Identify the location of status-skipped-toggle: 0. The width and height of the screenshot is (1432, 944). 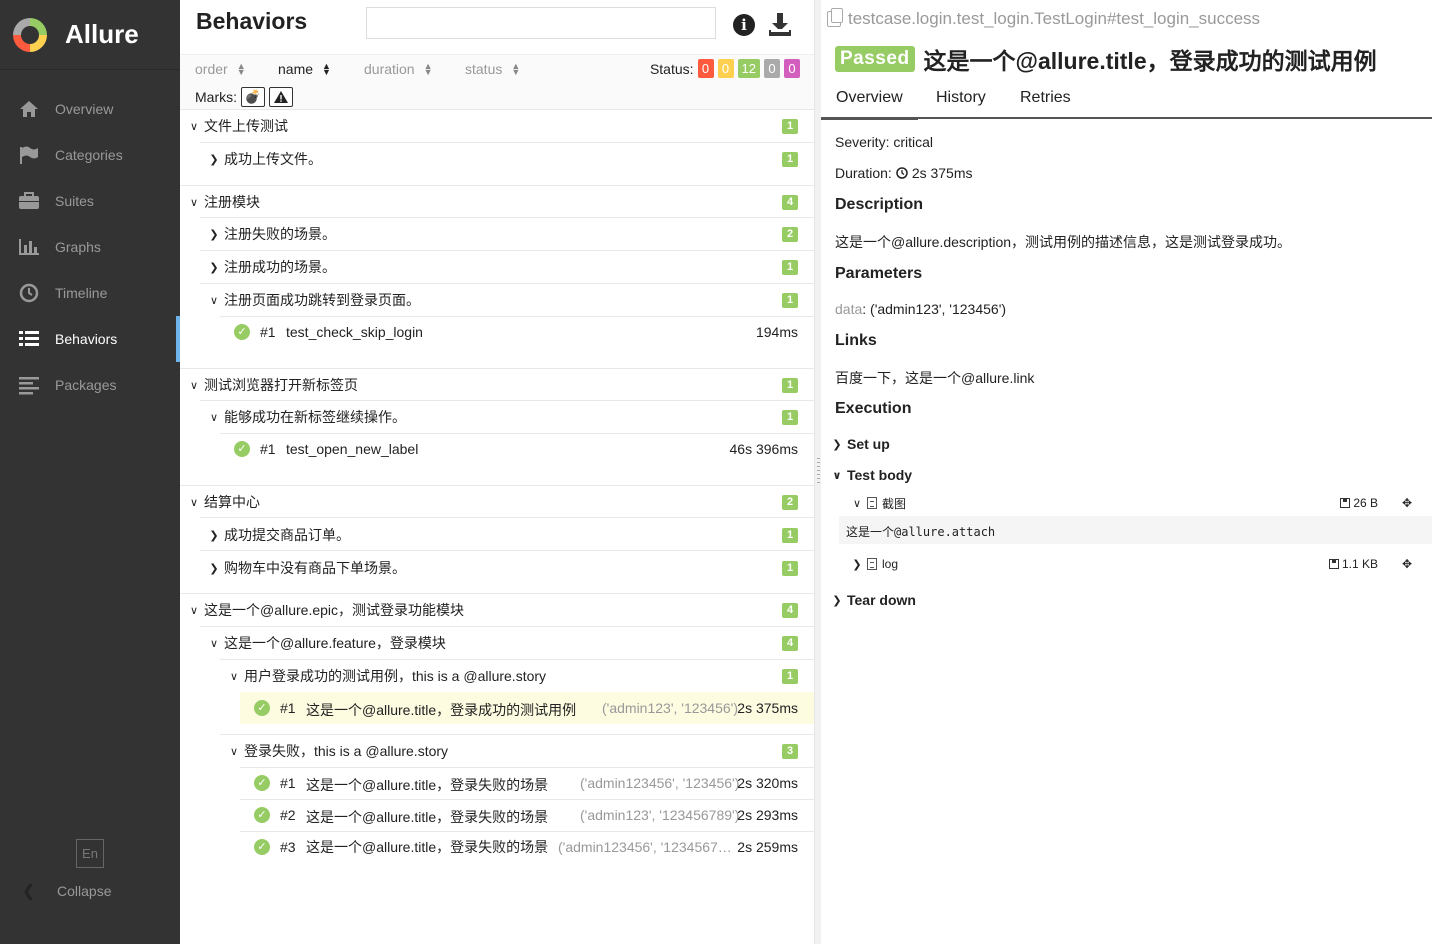
(772, 68).